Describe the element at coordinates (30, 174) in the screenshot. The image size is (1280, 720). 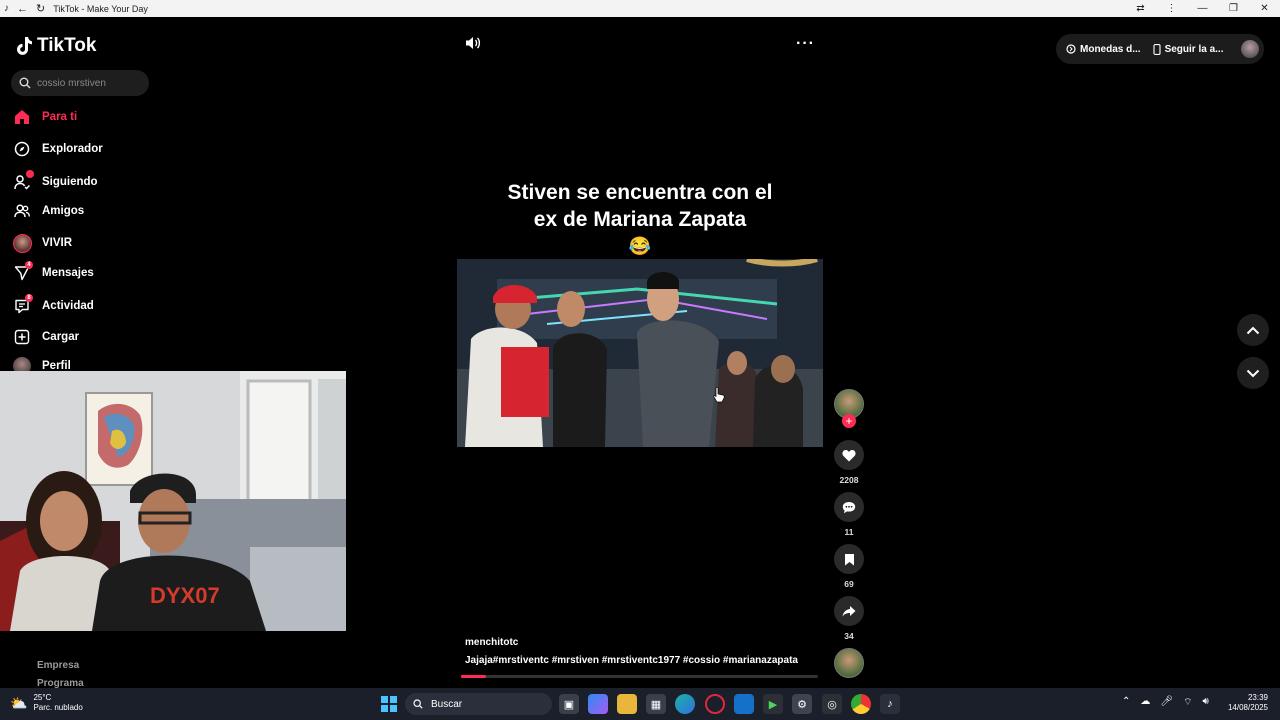
I see `notification-dot` at that location.